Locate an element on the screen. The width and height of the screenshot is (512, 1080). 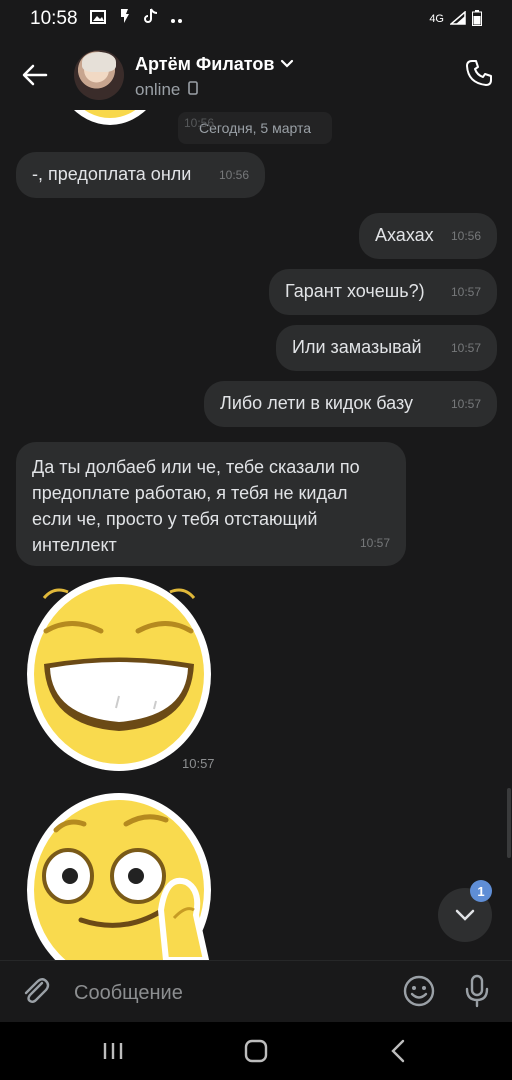
message-bubble-outgoing: Либо лети в кидок базу 10:57 is located at coordinates (350, 404).